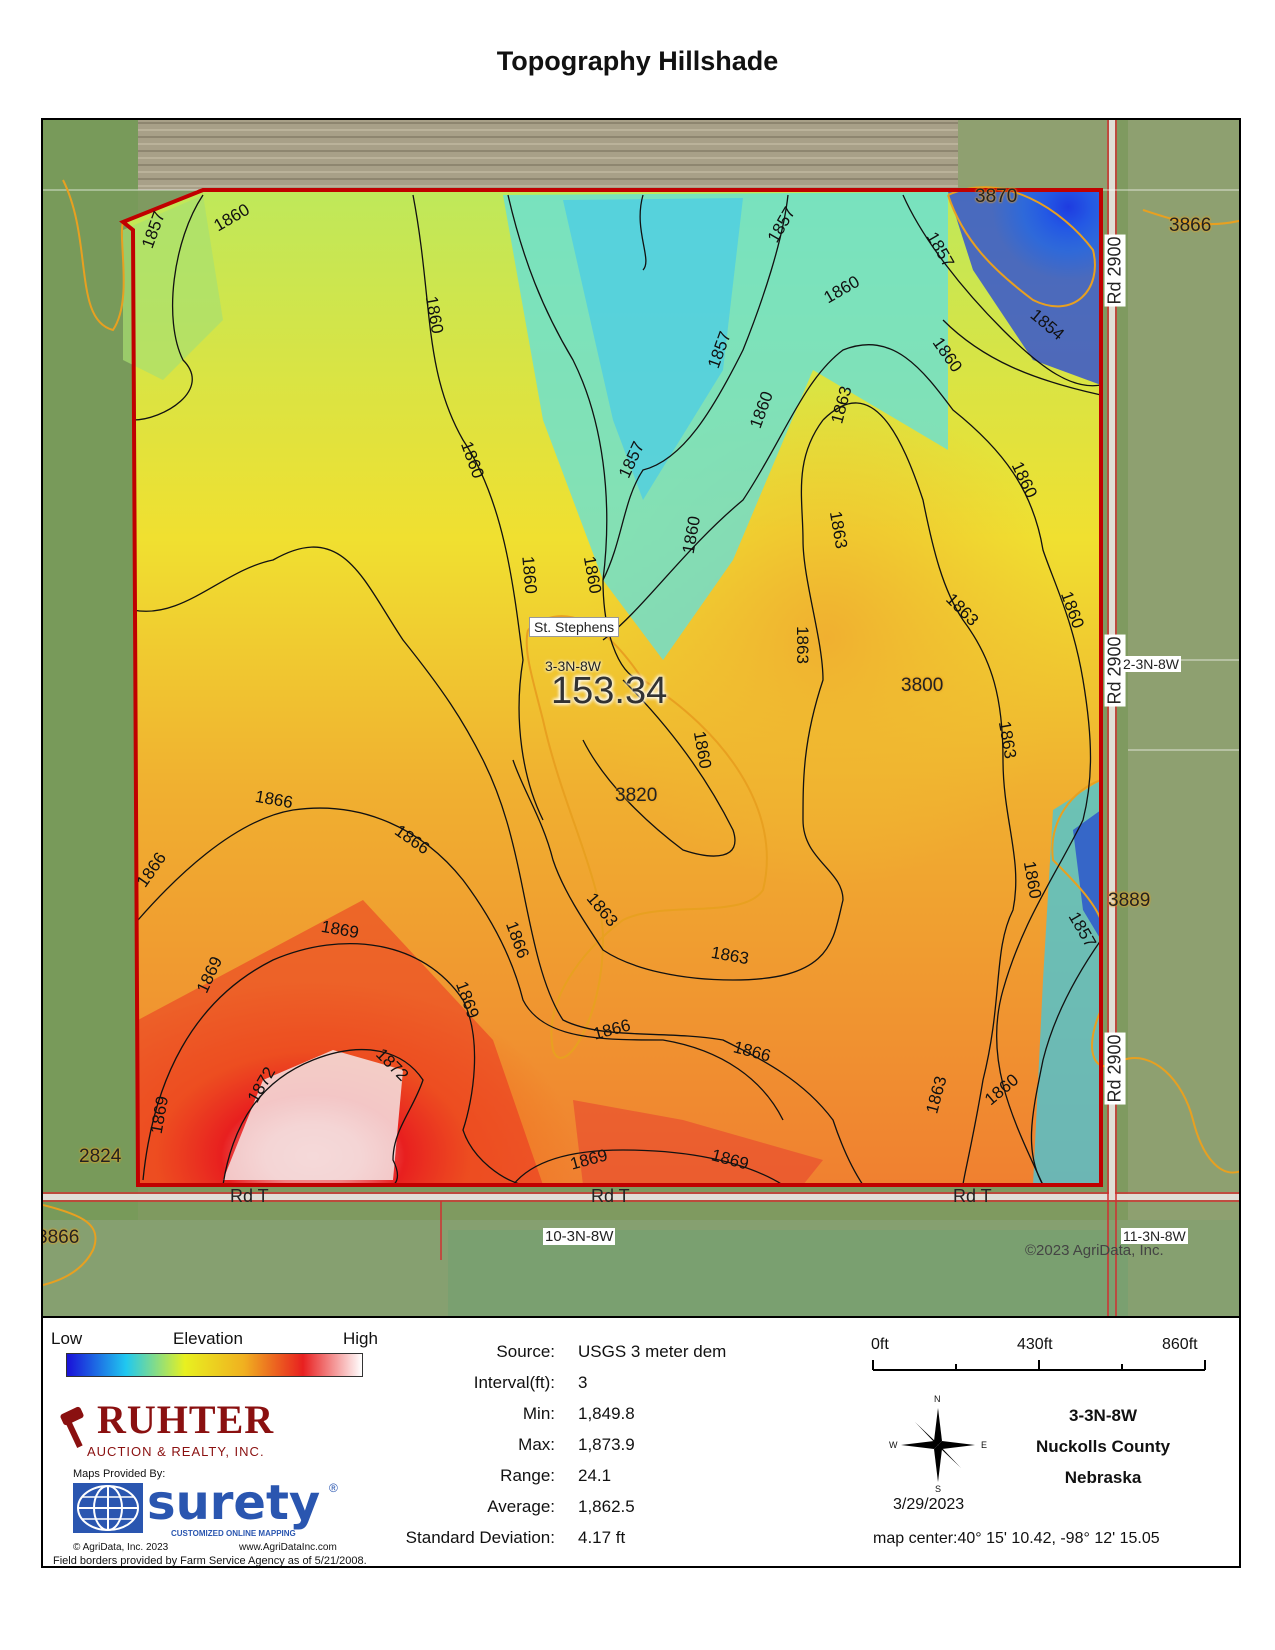  Describe the element at coordinates (525, 1351) in the screenshot. I see `stat-label: Source:` at that location.